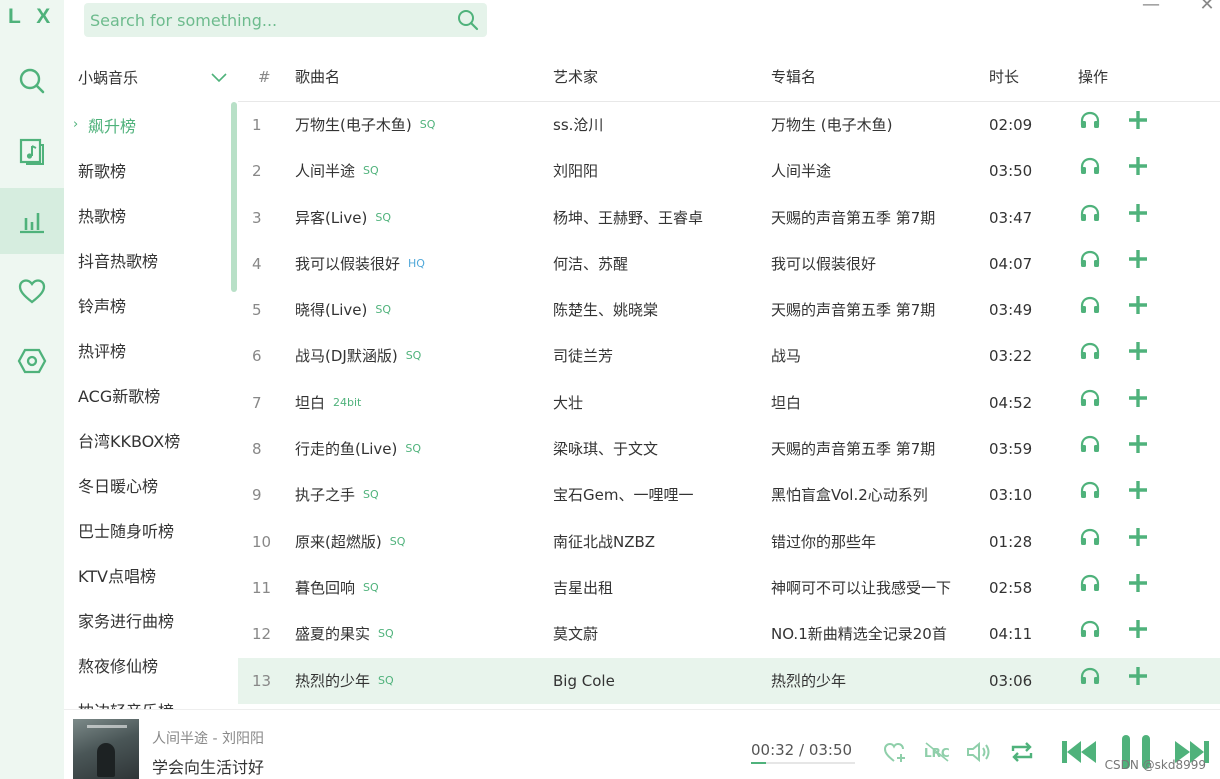 The image size is (1220, 779). What do you see at coordinates (32, 221) in the screenshot?
I see `nav-leaderboard` at bounding box center [32, 221].